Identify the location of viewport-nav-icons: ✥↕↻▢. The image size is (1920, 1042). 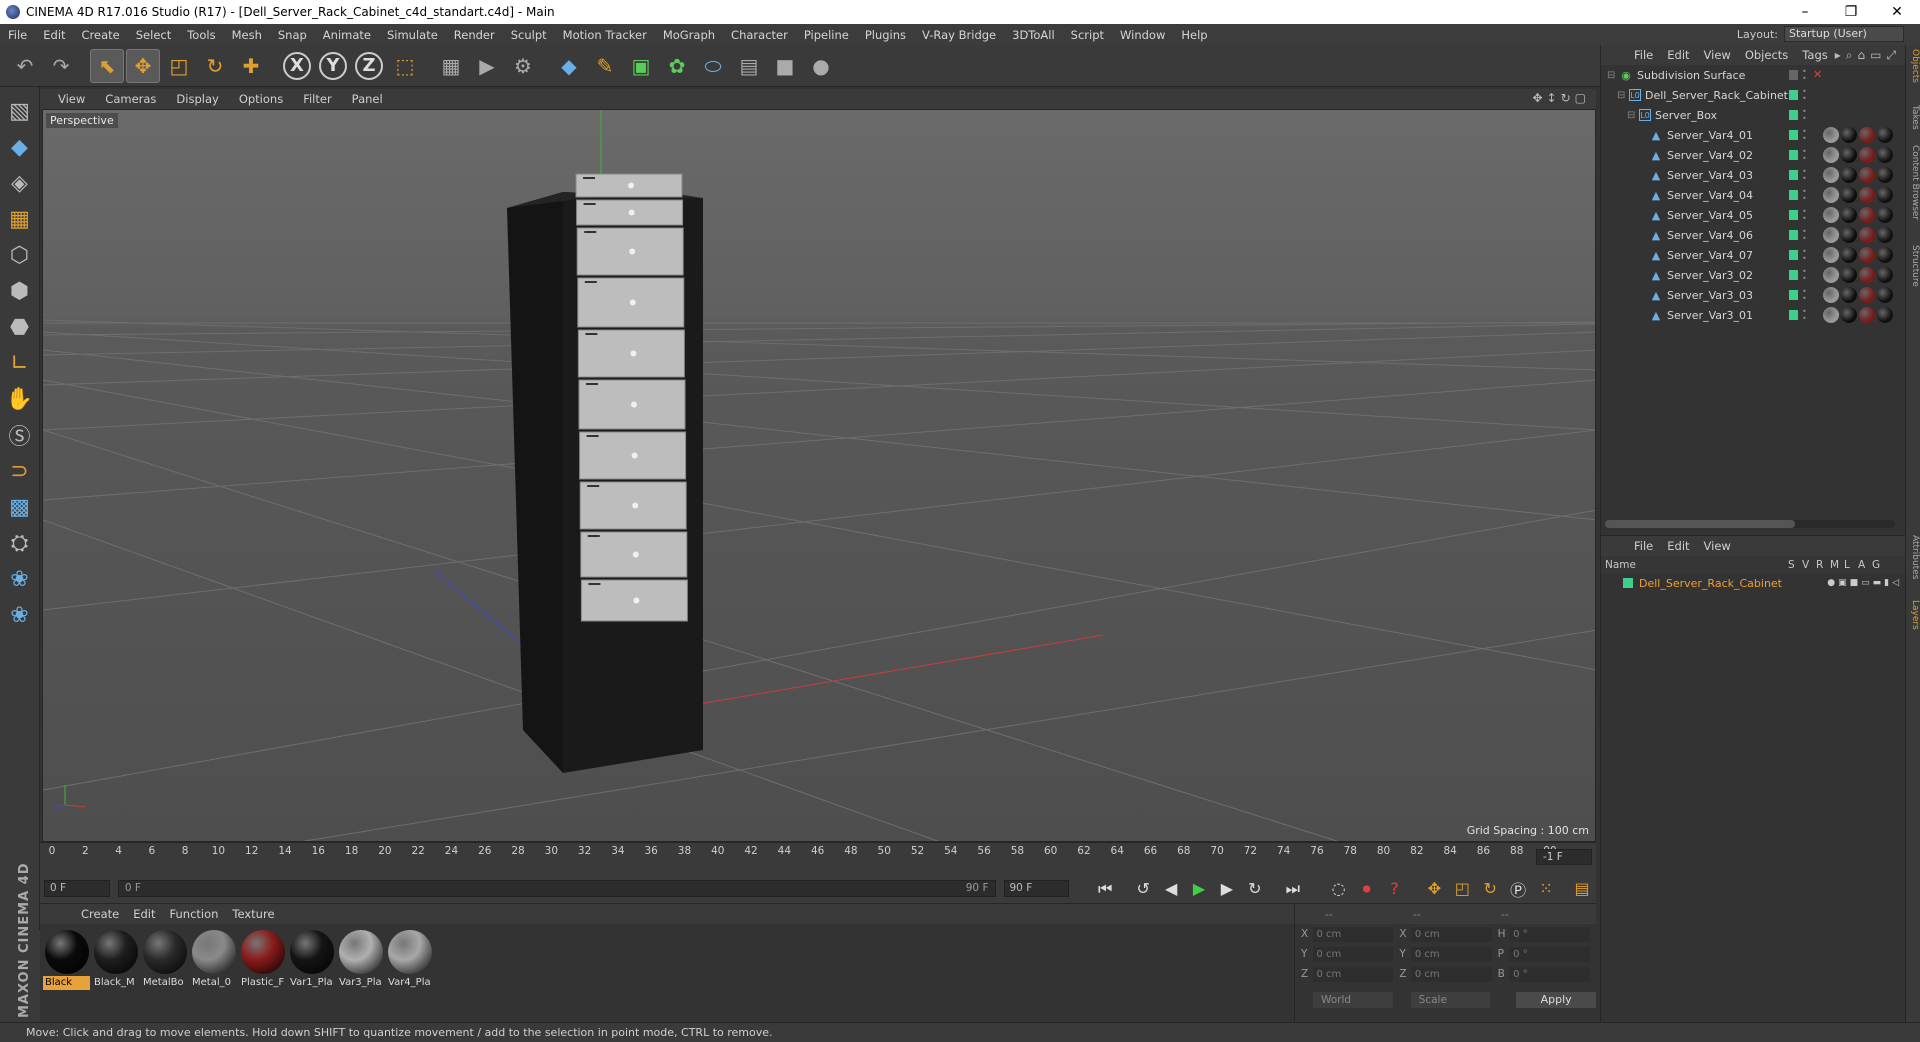
(1561, 98).